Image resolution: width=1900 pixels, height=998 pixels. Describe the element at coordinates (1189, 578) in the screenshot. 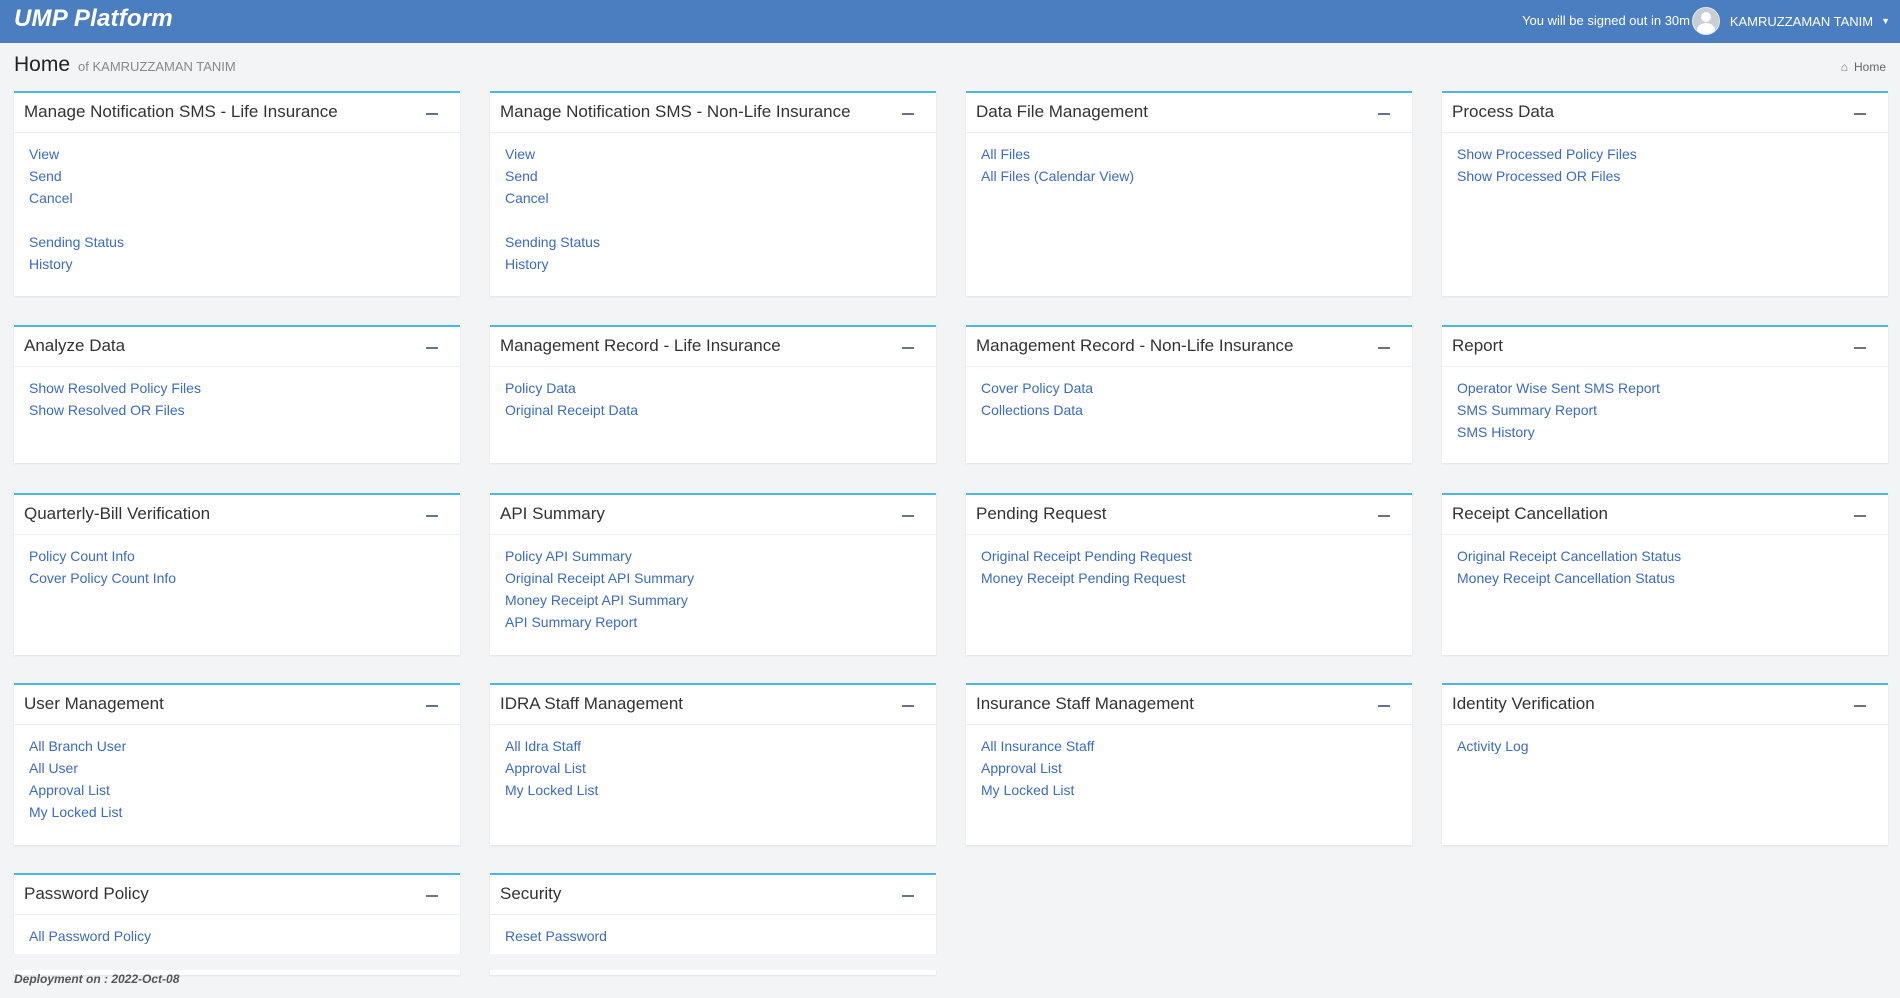

I see `panel-link: Money Receipt Pending Request` at that location.